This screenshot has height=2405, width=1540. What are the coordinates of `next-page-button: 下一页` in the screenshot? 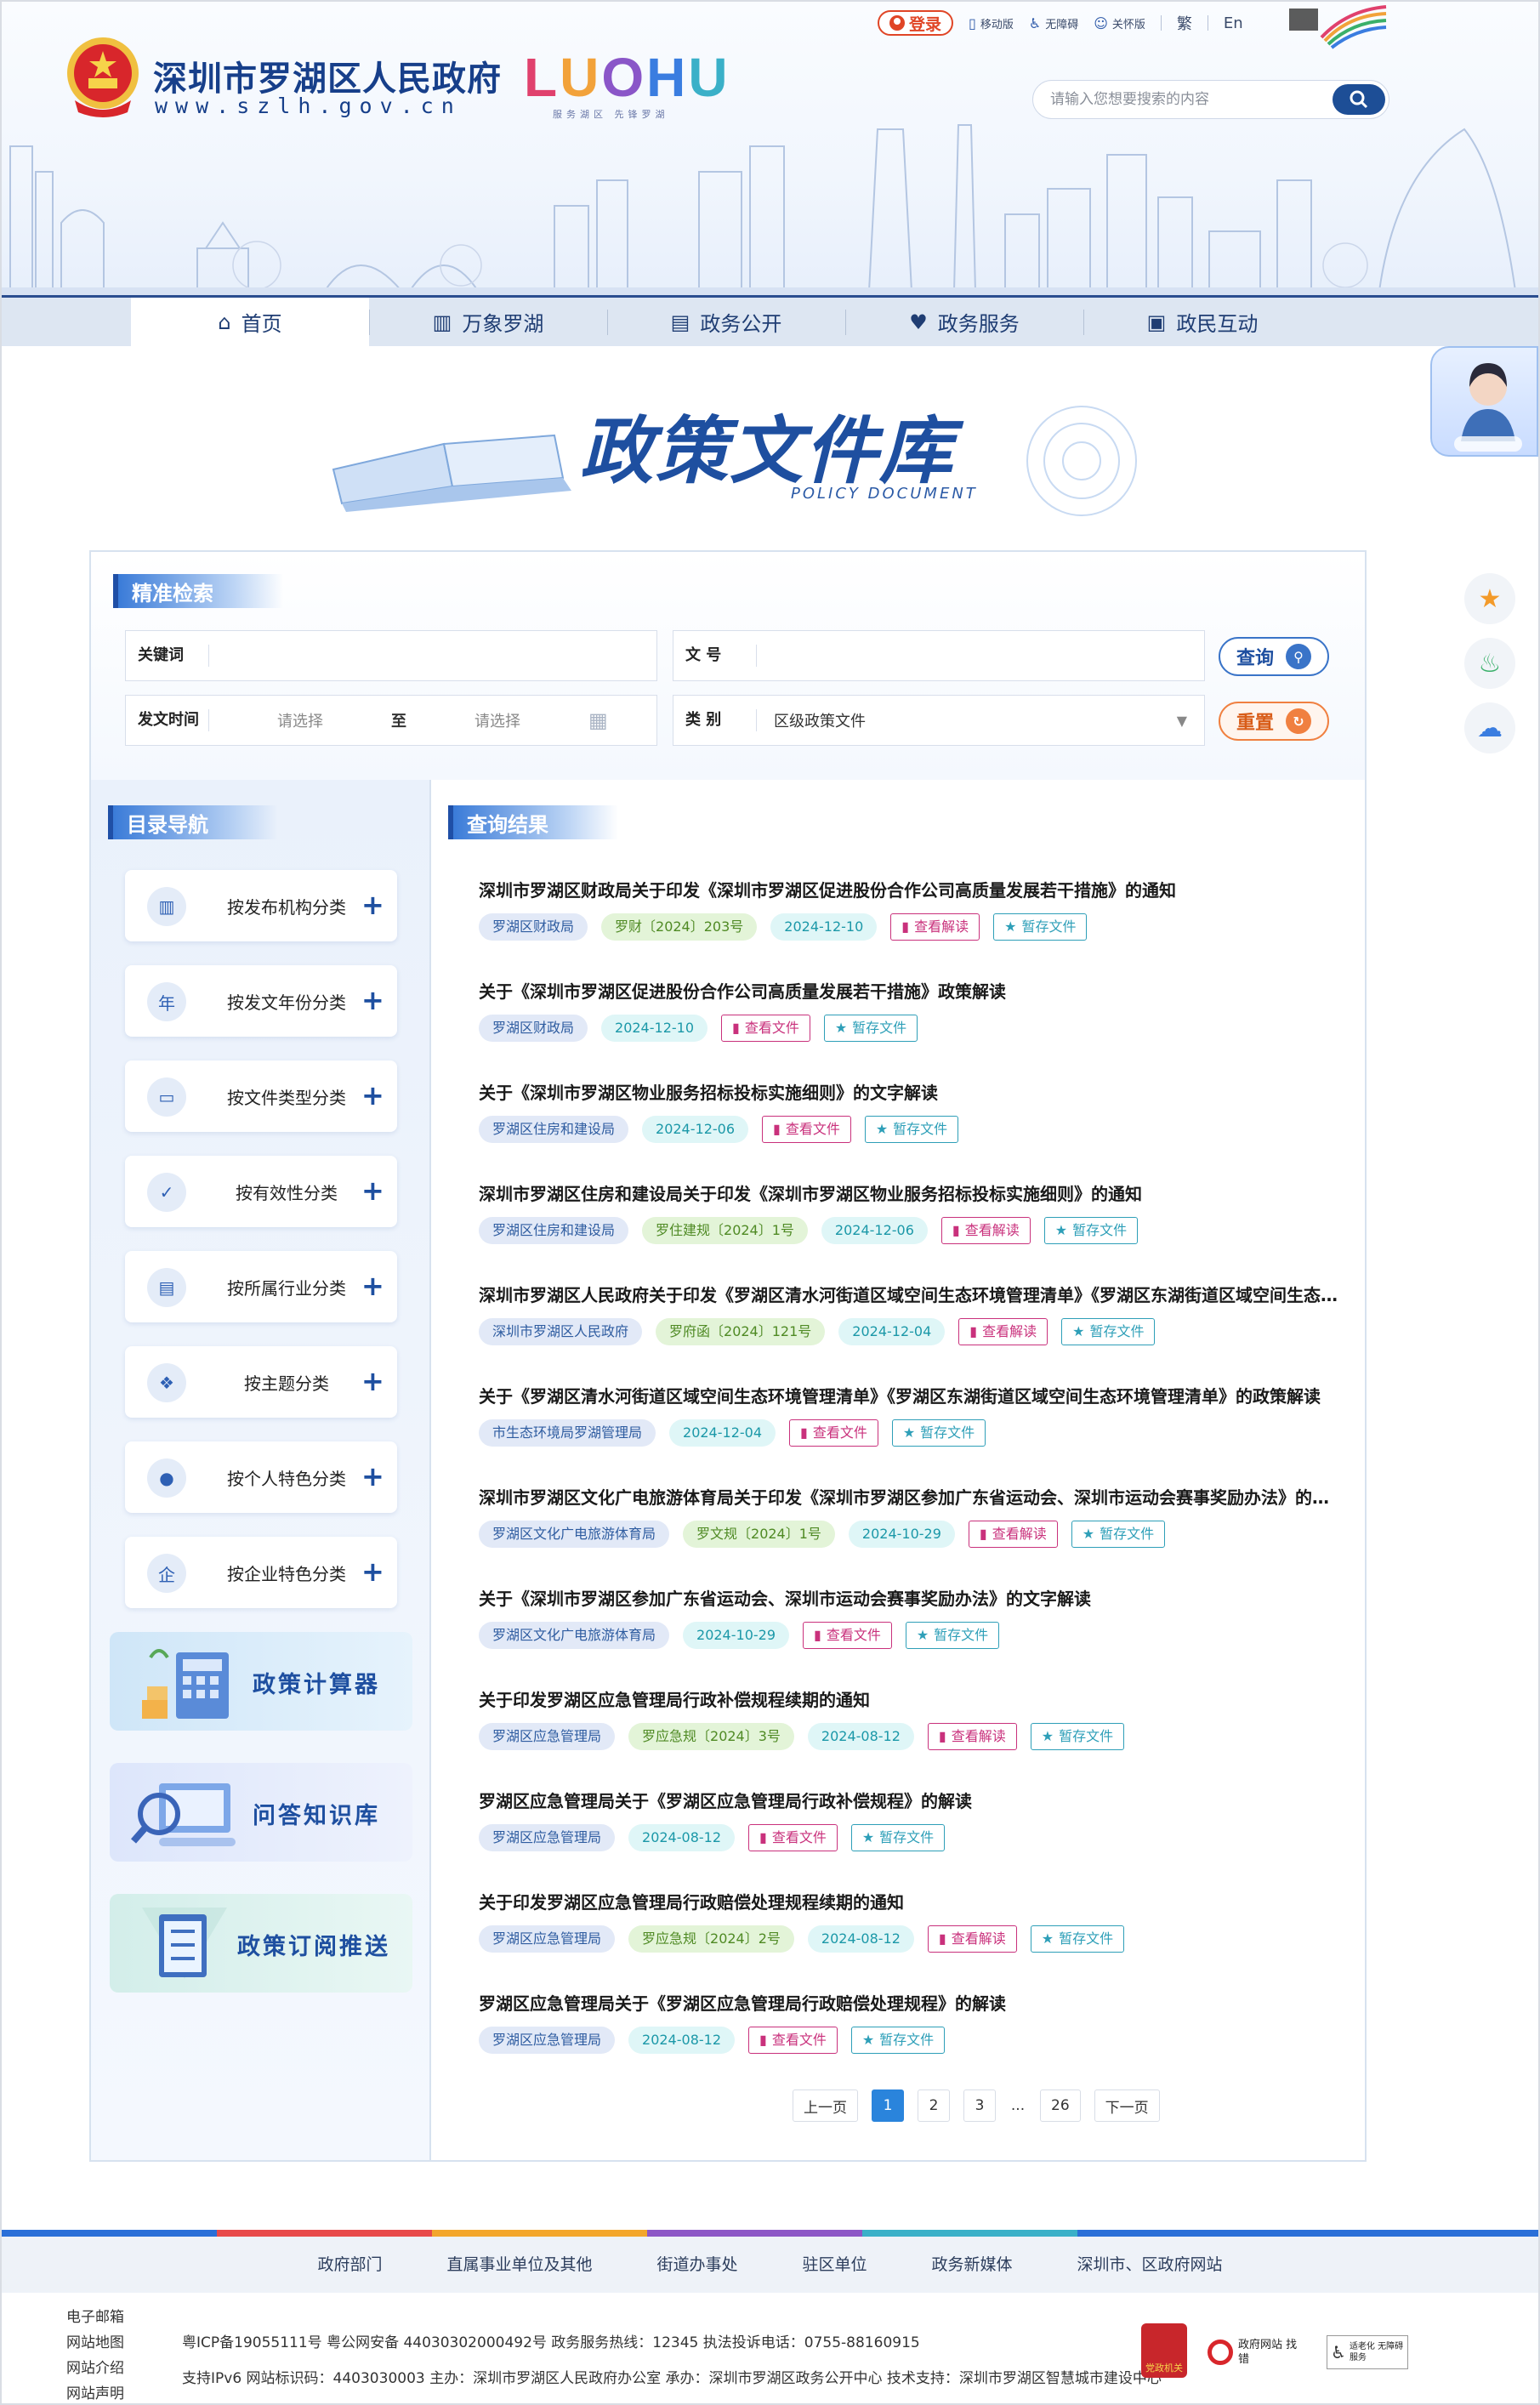 It's located at (1127, 2106).